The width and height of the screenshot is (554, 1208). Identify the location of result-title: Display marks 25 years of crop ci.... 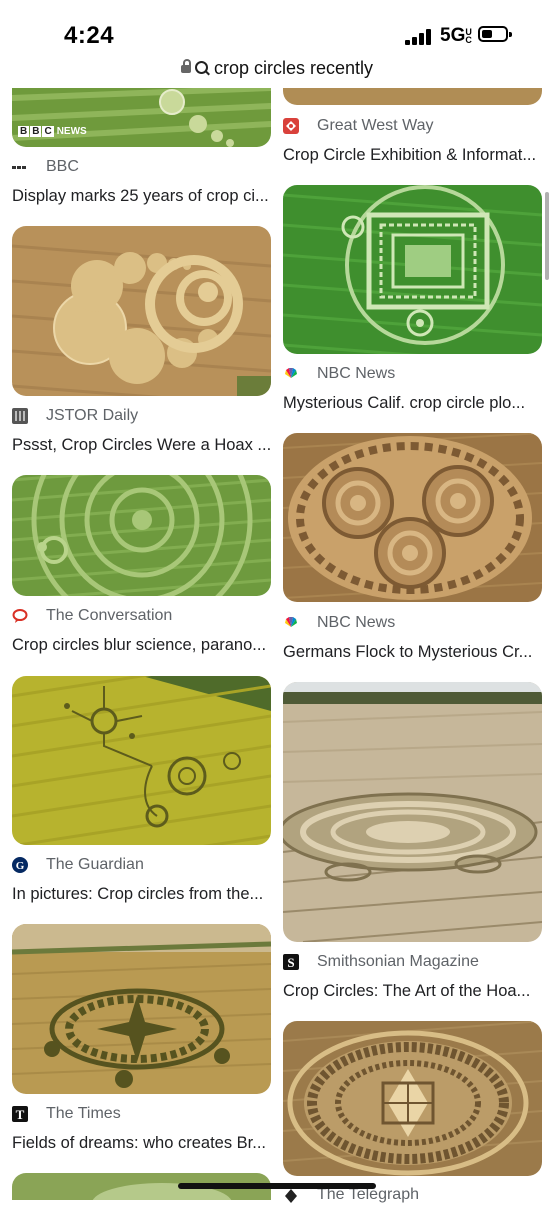
(141, 196).